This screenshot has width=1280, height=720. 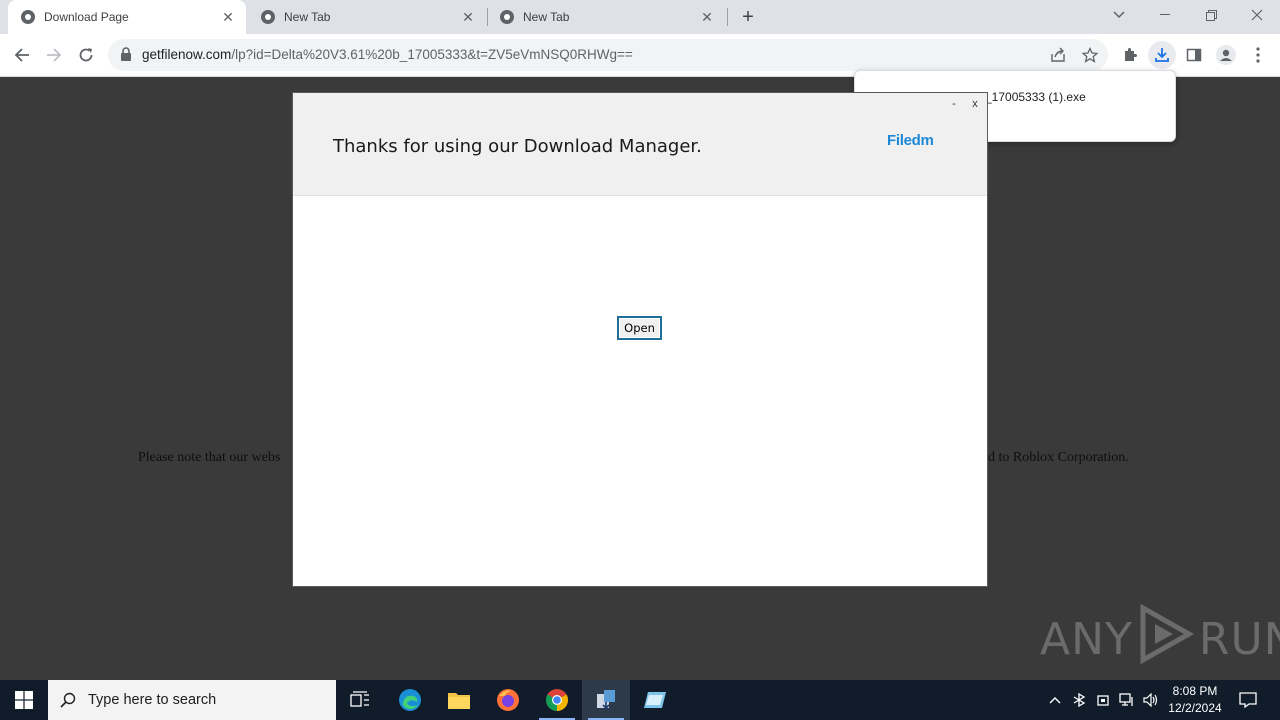 What do you see at coordinates (1079, 700) in the screenshot?
I see `bluetooth-icon` at bounding box center [1079, 700].